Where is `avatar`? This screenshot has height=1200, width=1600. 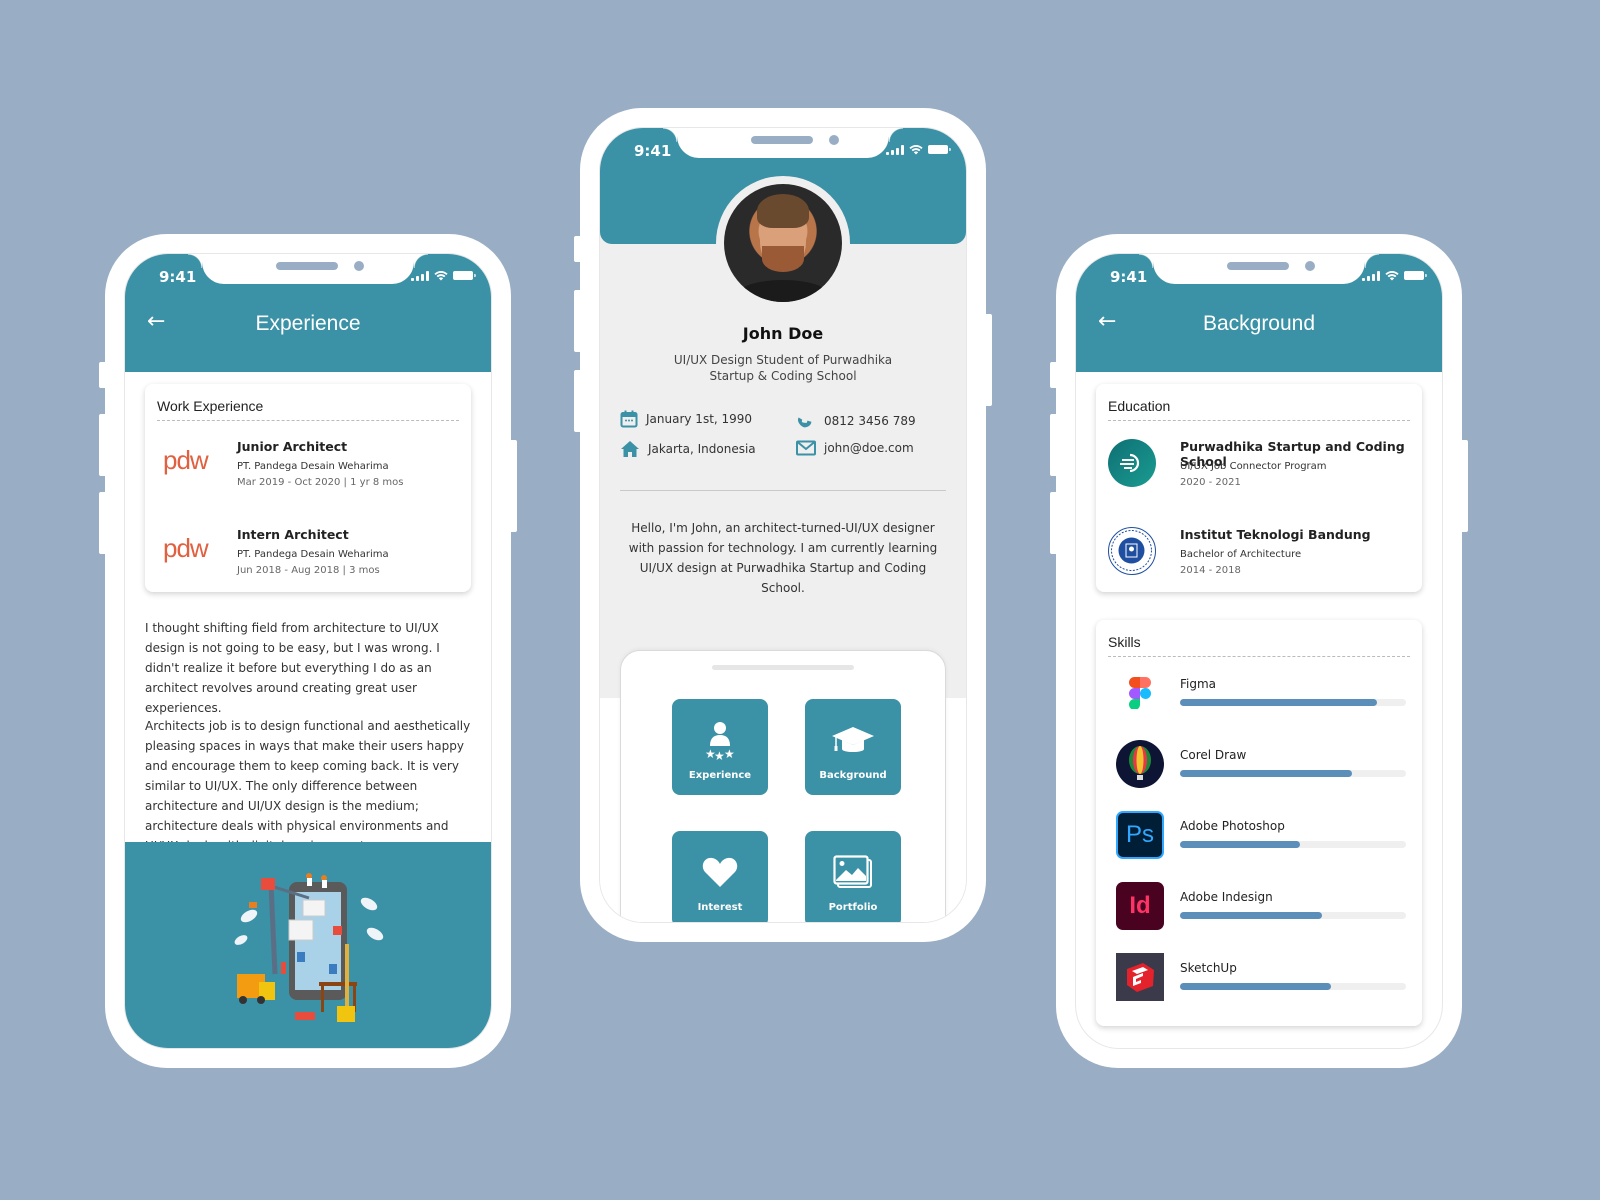
avatar is located at coordinates (783, 243).